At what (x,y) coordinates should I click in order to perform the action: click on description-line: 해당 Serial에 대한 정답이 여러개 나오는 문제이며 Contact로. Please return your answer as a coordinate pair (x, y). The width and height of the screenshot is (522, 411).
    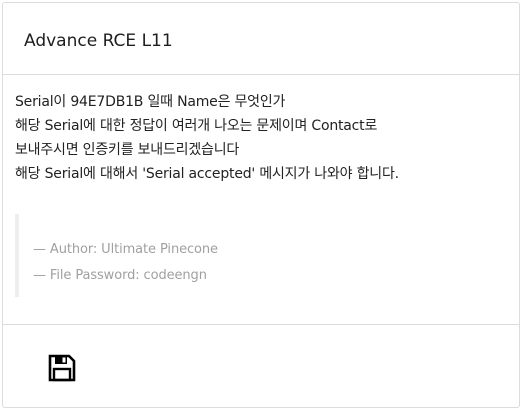
    Looking at the image, I should click on (196, 126).